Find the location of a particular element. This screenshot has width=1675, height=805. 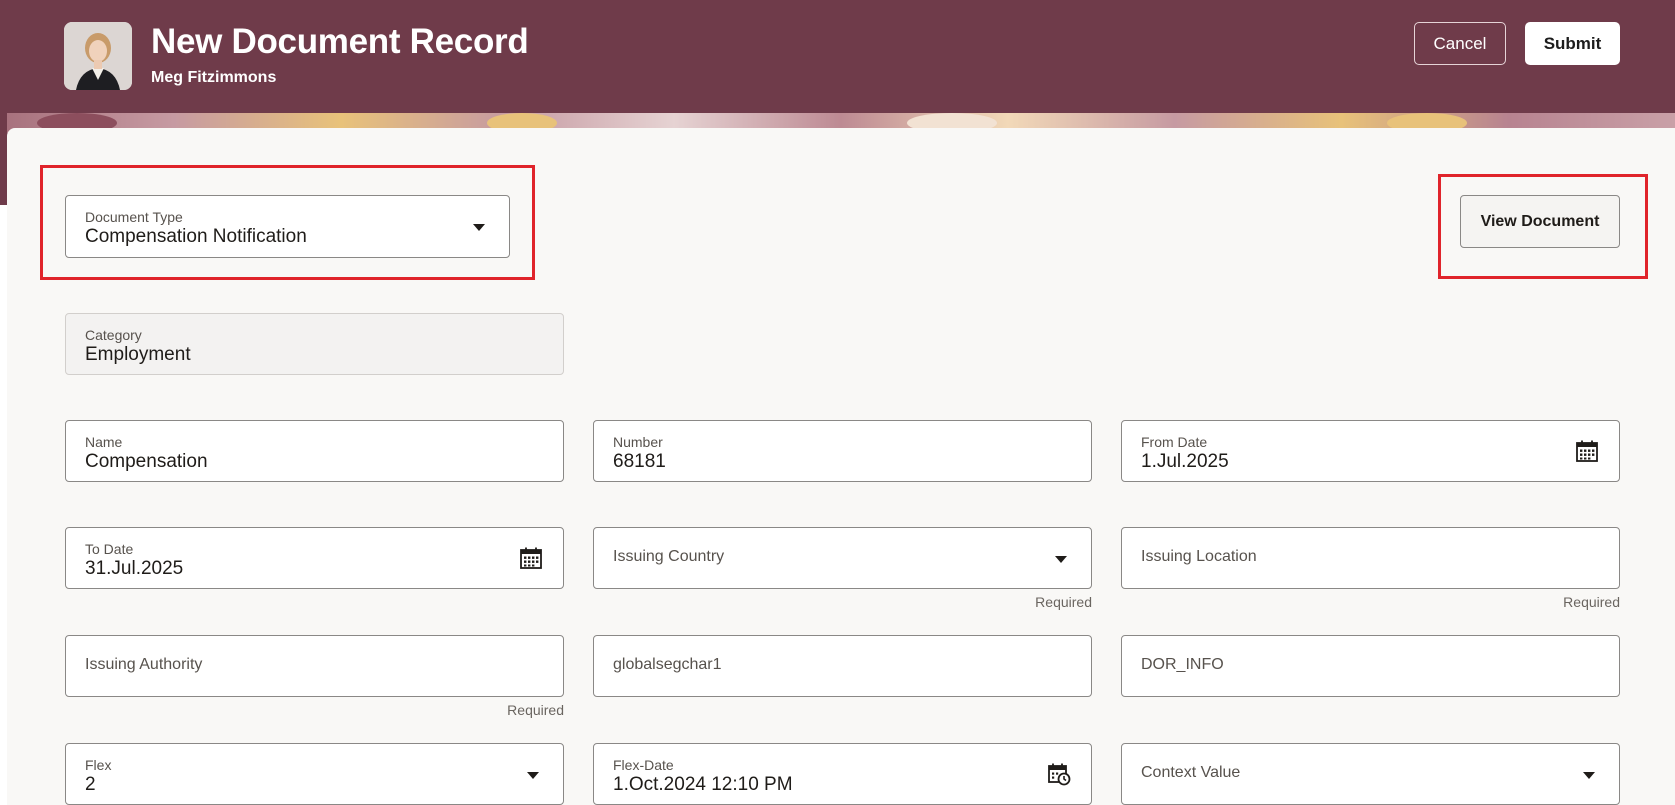

person-name: Meg Fitzimmons is located at coordinates (214, 77).